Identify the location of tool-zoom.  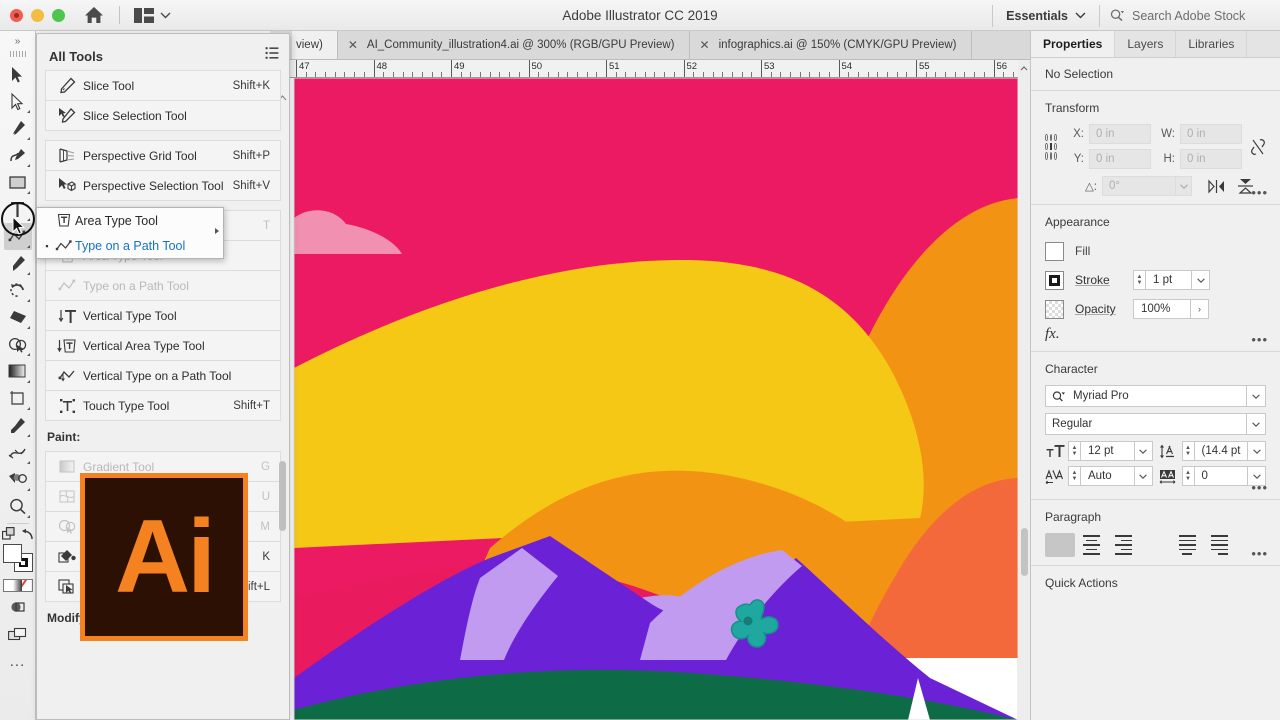
(18, 506).